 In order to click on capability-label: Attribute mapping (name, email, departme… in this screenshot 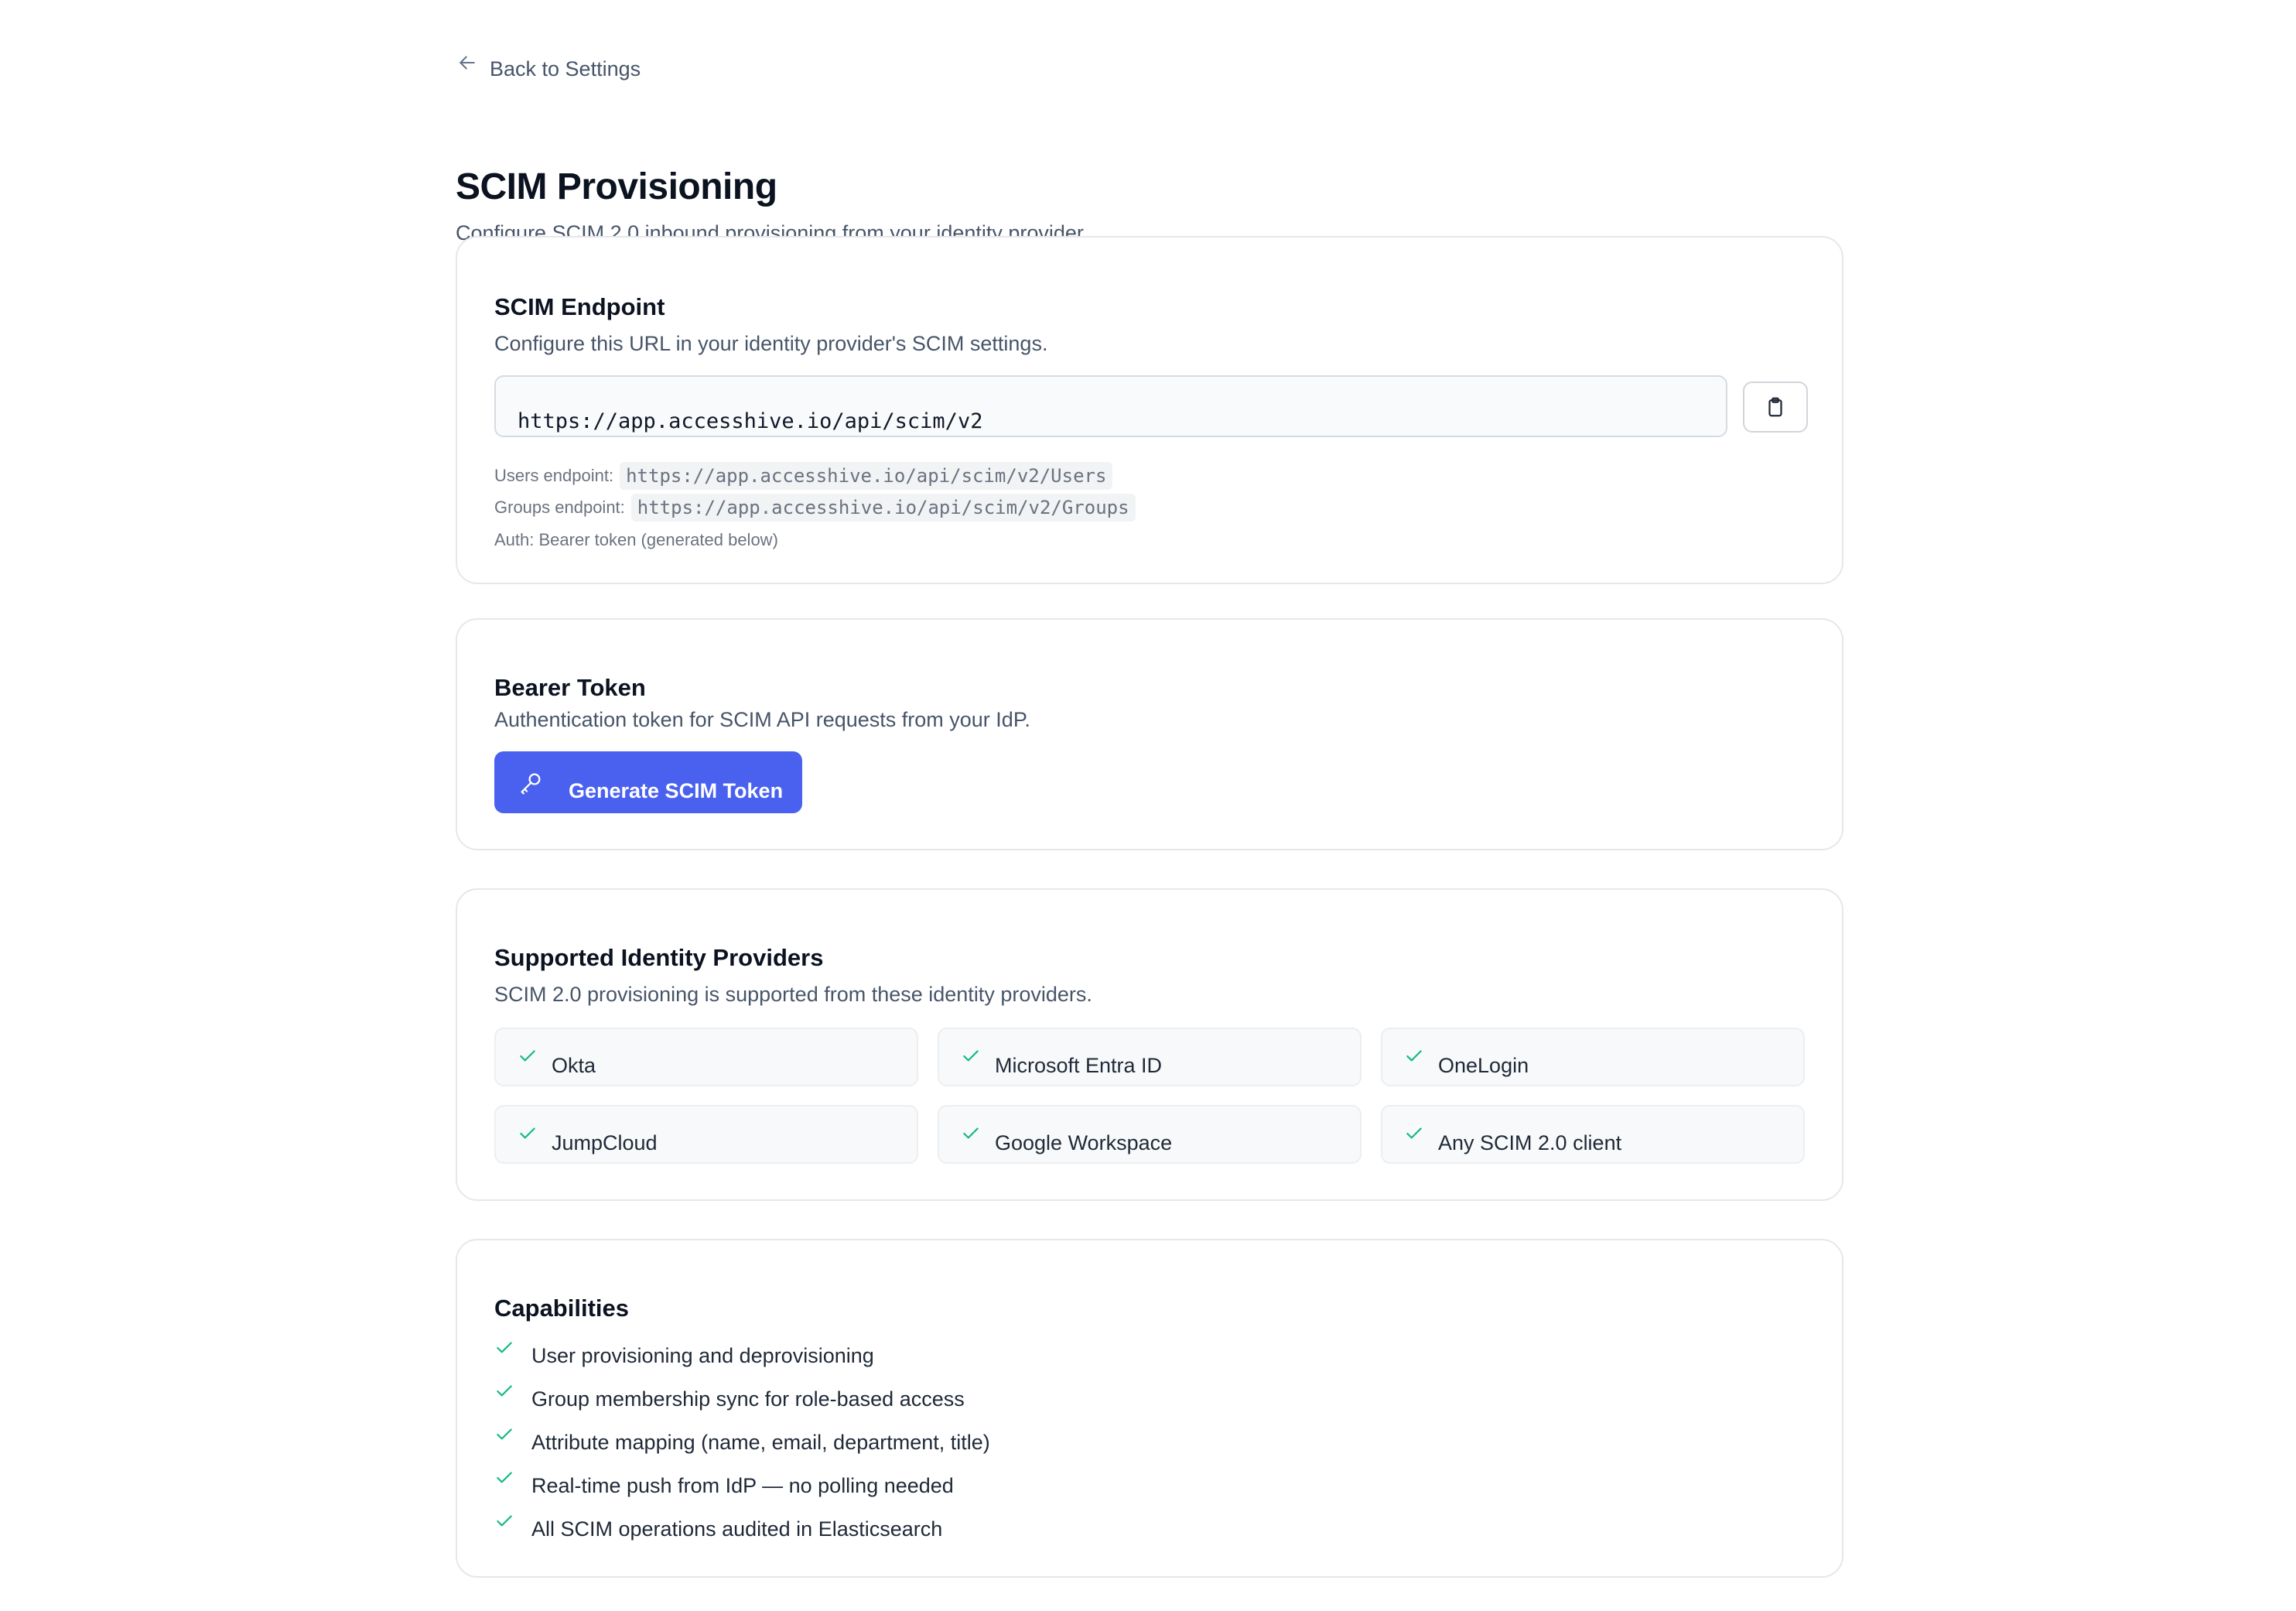, I will do `click(761, 1442)`.